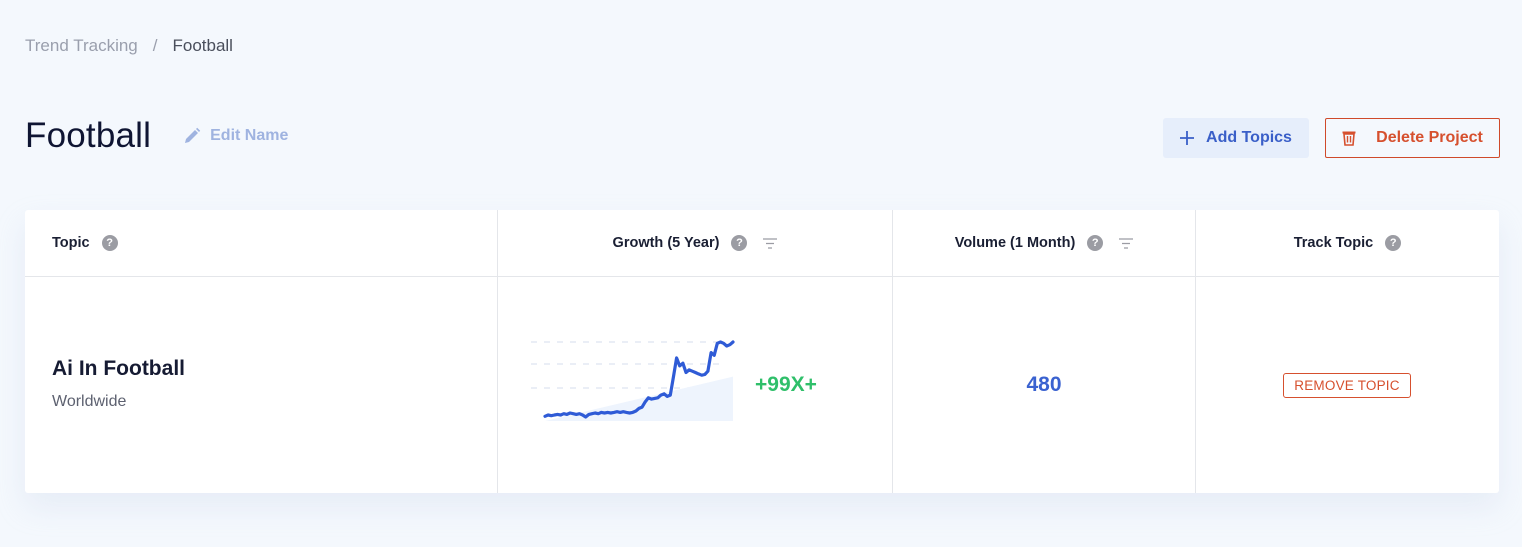 The image size is (1522, 547). I want to click on header-volume-label: Volume (1 Month), so click(1015, 243).